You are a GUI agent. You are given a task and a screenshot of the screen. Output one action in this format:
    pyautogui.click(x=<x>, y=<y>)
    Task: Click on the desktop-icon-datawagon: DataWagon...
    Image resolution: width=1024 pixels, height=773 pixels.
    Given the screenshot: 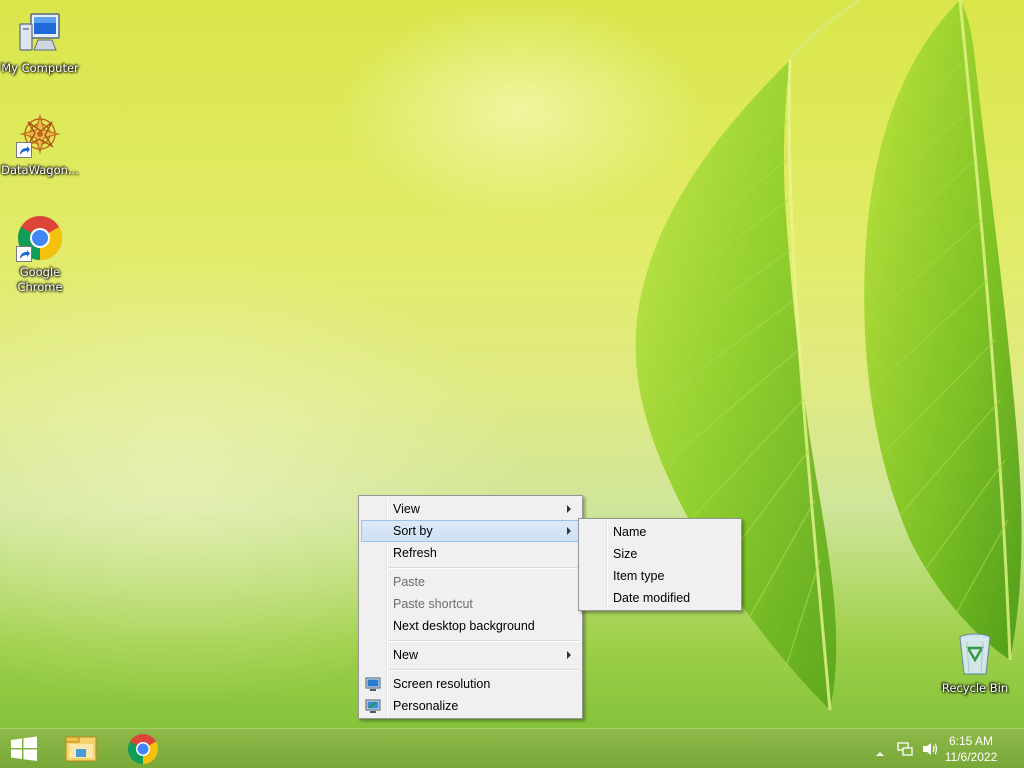 What is the action you would take?
    pyautogui.click(x=40, y=145)
    